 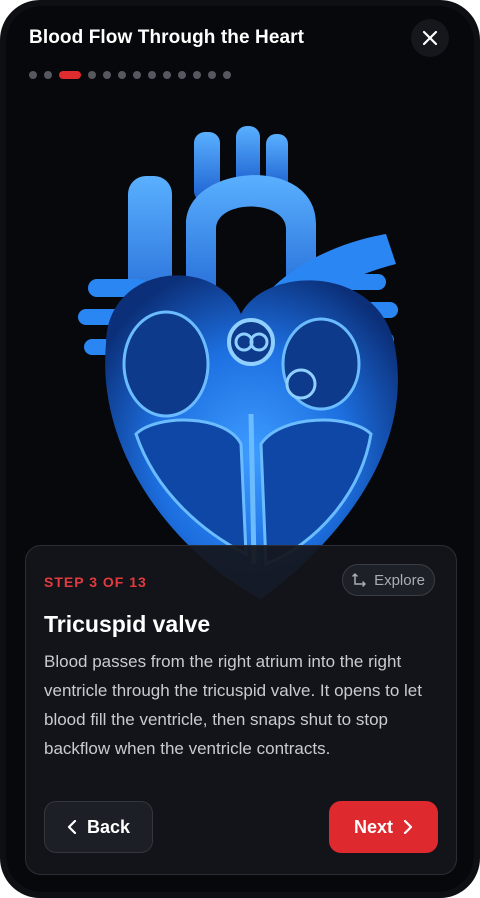 I want to click on explore-label: Explore, so click(x=399, y=580).